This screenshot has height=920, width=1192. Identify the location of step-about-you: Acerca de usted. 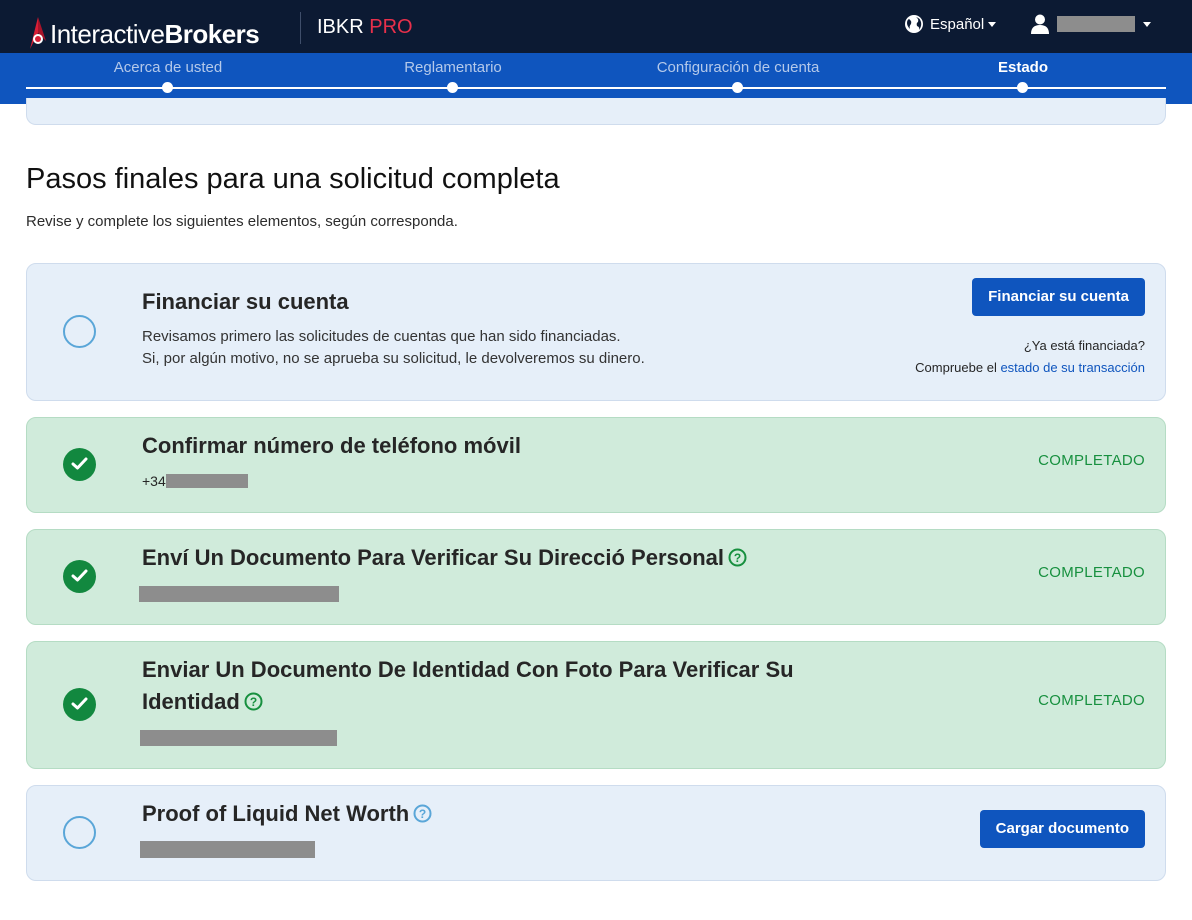
(168, 73).